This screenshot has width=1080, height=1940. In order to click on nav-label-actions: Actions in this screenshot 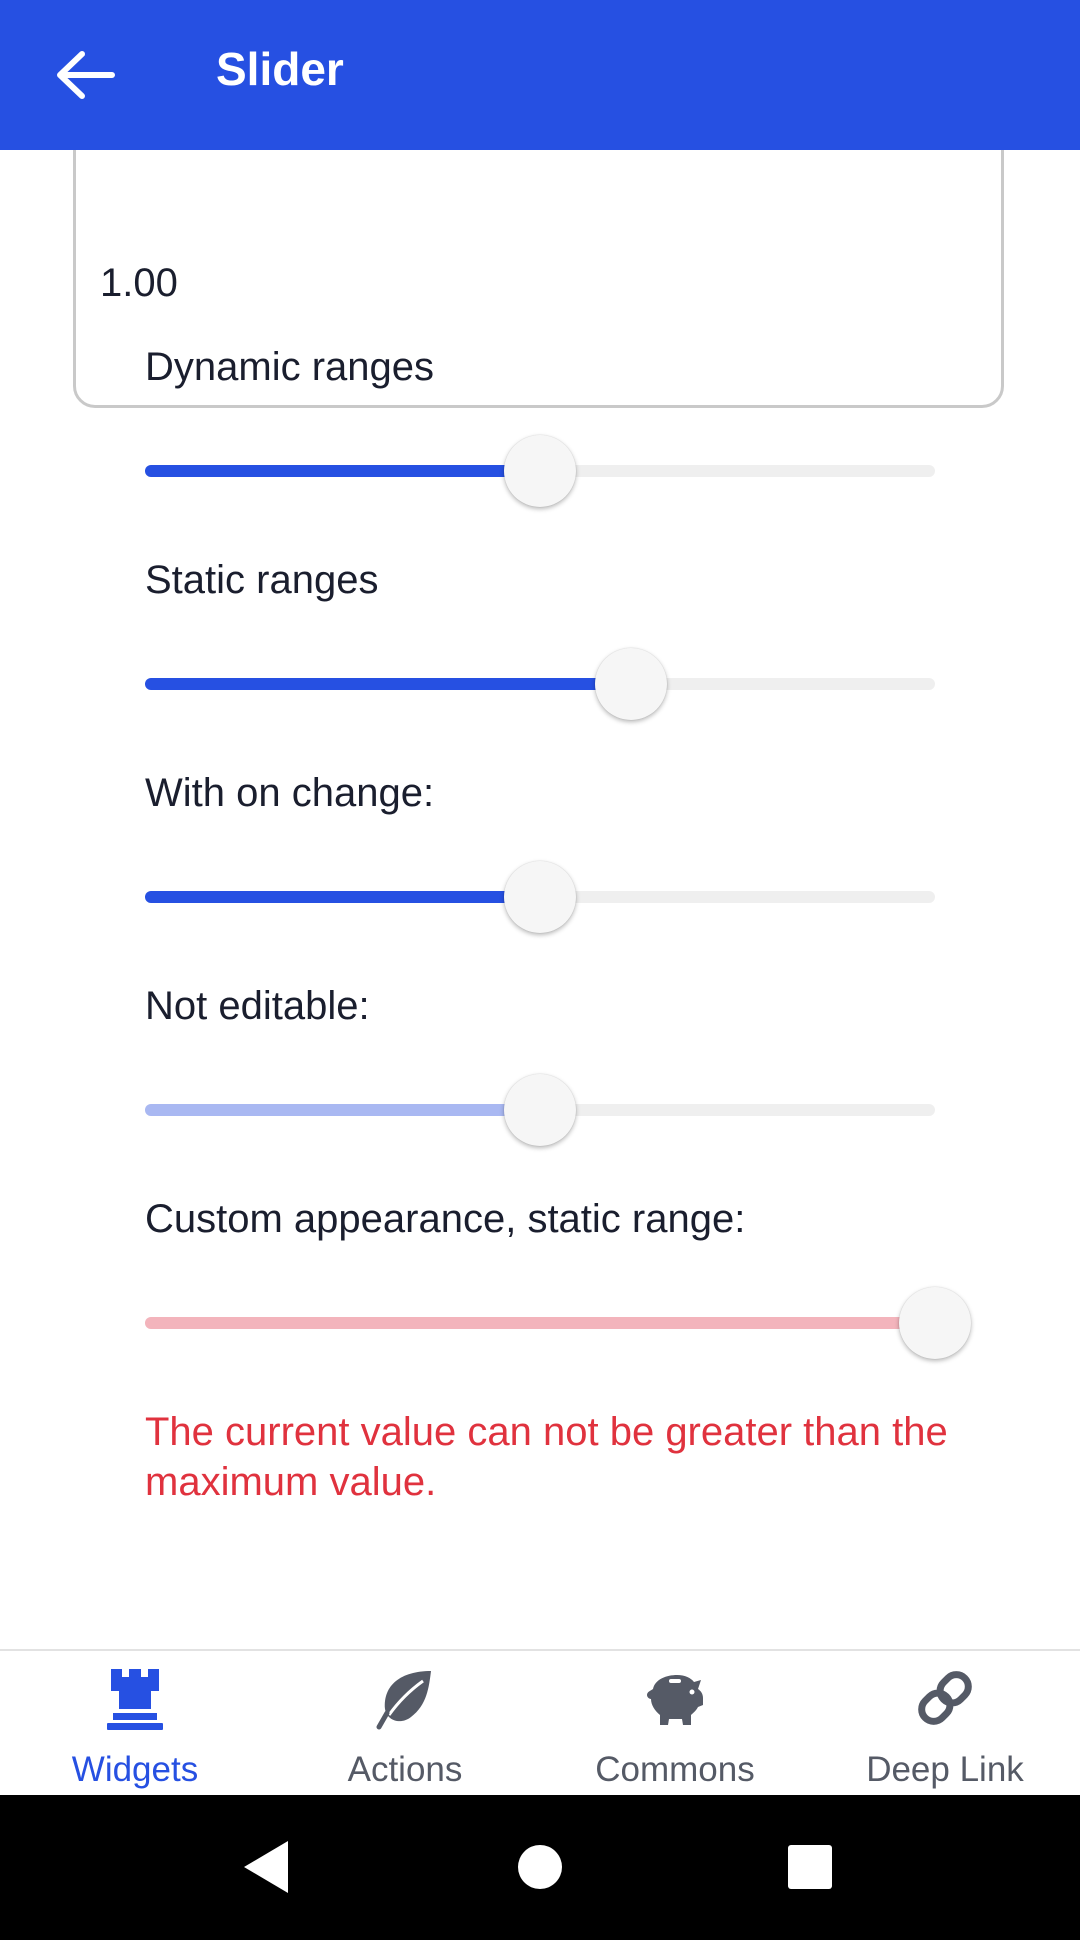, I will do `click(405, 1769)`.